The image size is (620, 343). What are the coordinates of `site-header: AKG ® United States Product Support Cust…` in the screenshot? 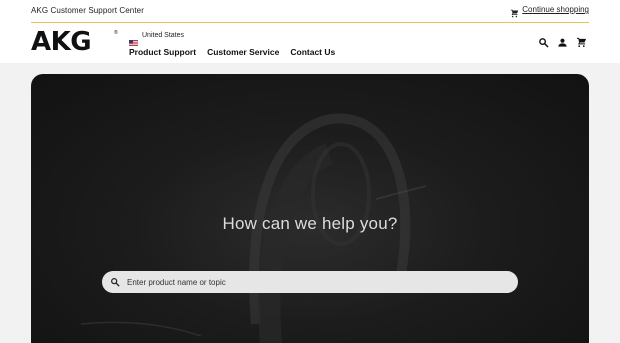 It's located at (310, 43).